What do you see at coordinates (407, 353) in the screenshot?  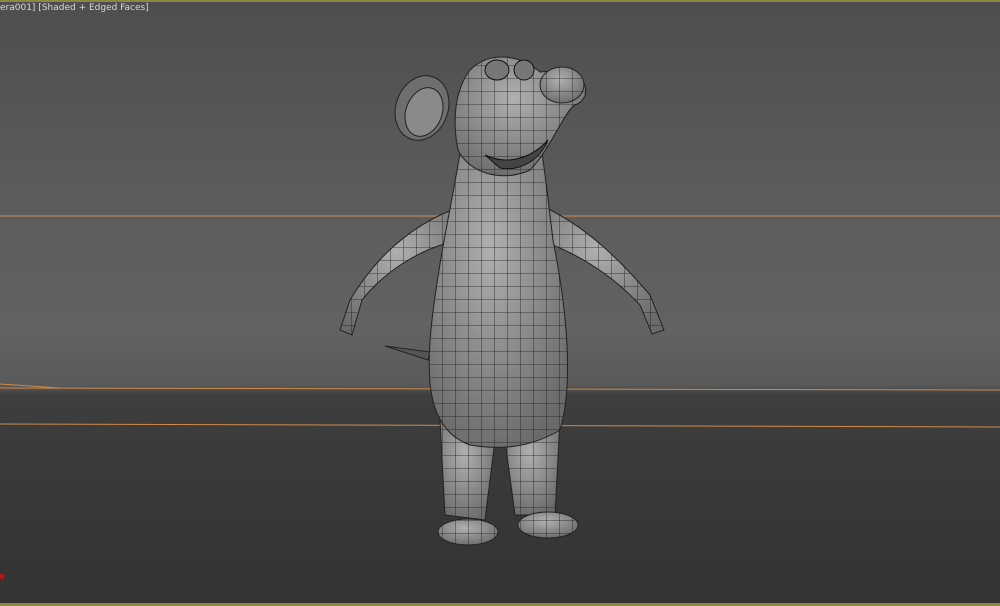 I see `tail` at bounding box center [407, 353].